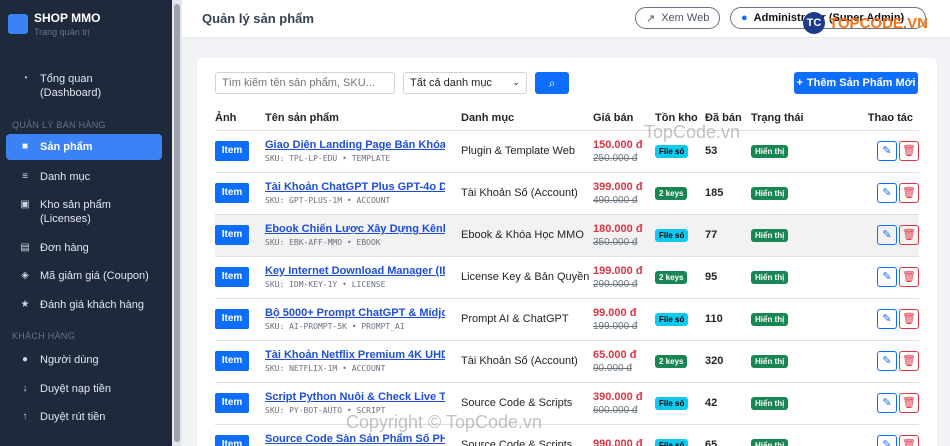  What do you see at coordinates (363, 118) in the screenshot?
I see `header-name: Tên sản phẩm` at bounding box center [363, 118].